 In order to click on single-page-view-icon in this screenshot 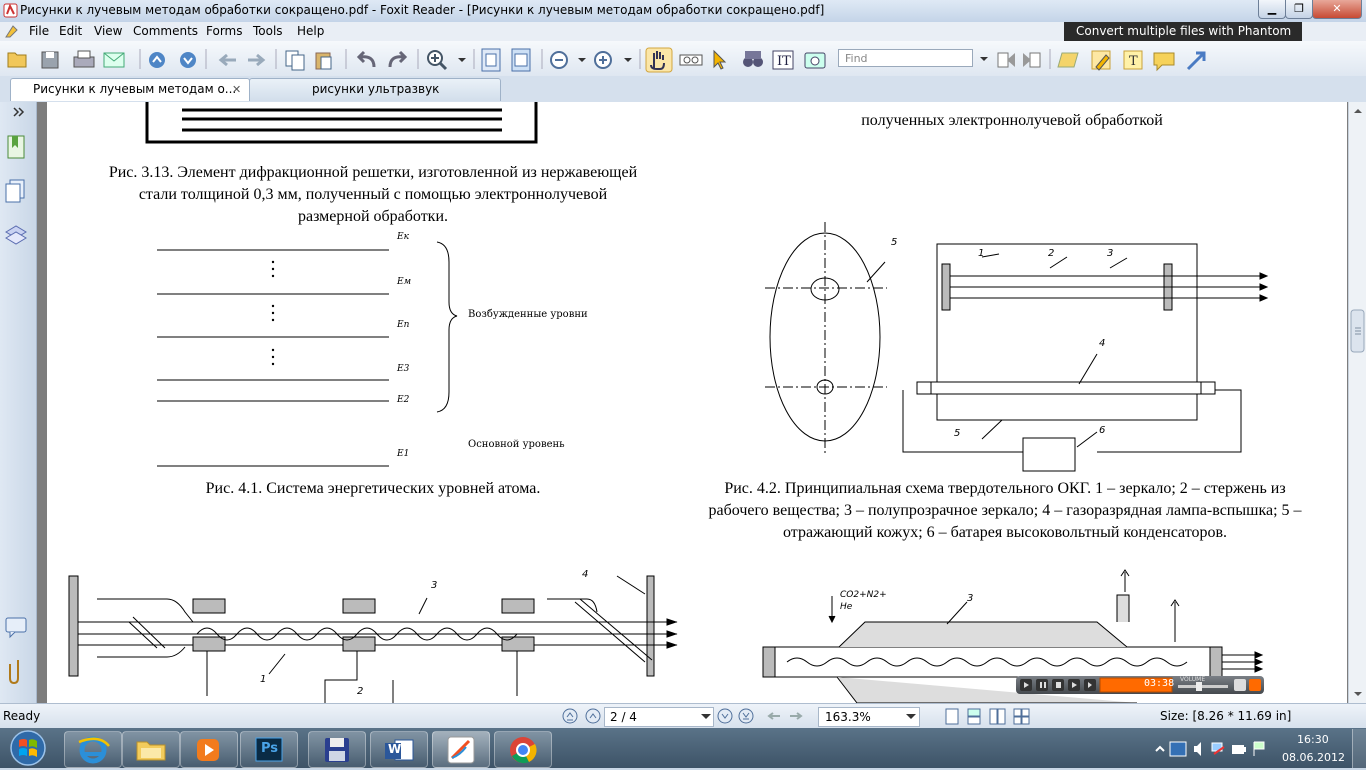, I will do `click(952, 716)`.